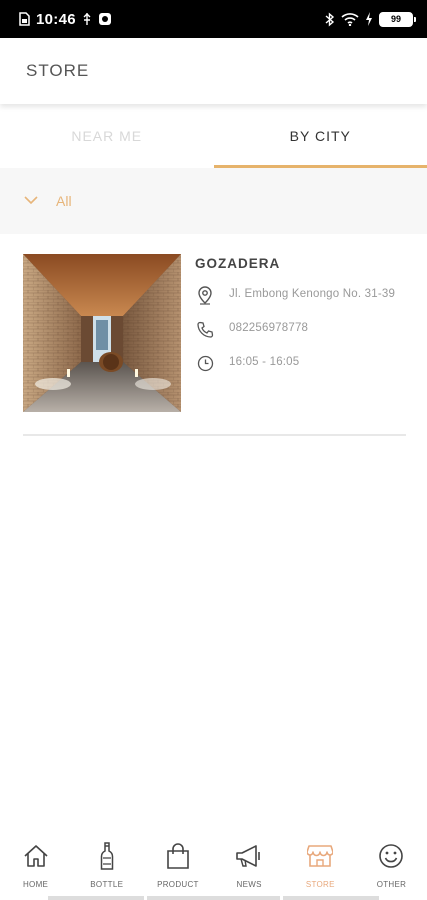 This screenshot has height=900, width=427. I want to click on store-phone: 082256978778, so click(268, 327).